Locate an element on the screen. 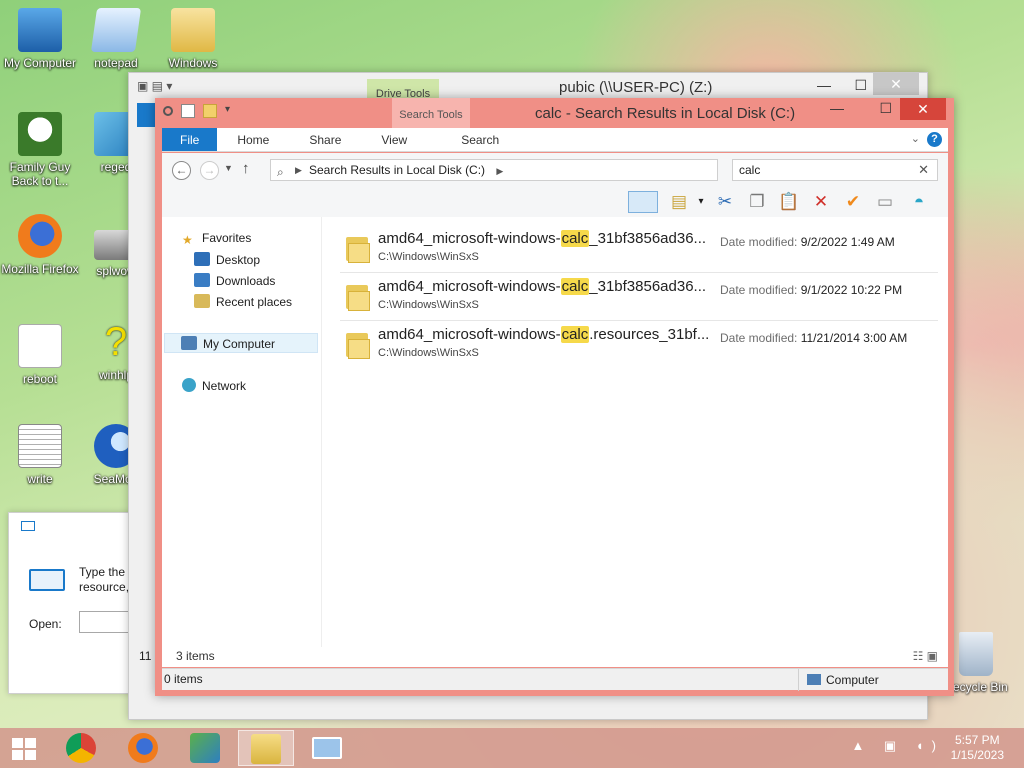 The height and width of the screenshot is (768, 1024). up-arrow-icon: ↑ is located at coordinates (246, 168).